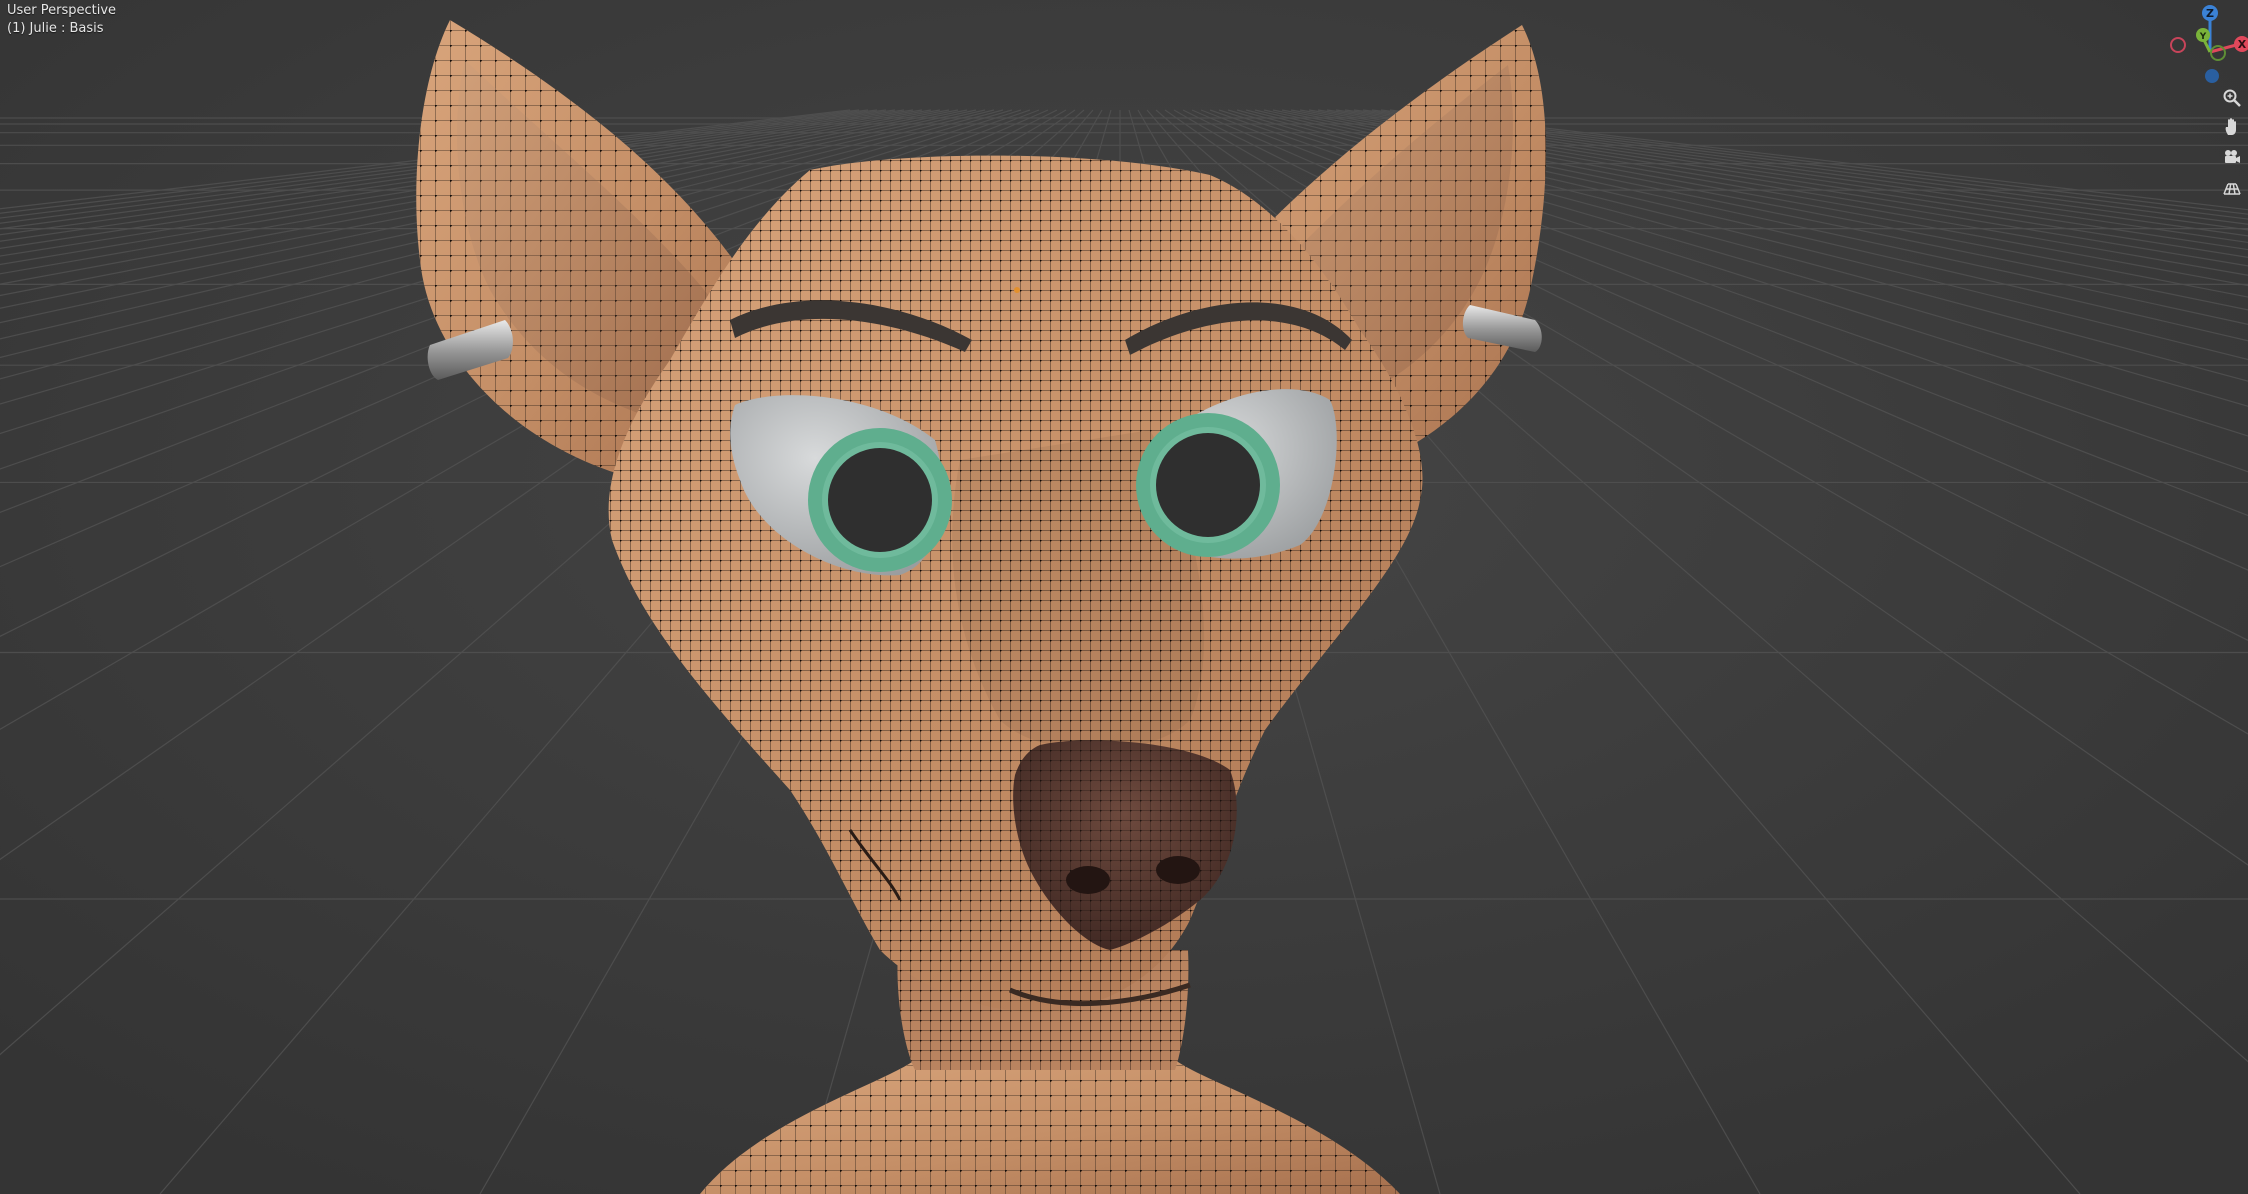  What do you see at coordinates (2242, 44) in the screenshot?
I see `gizmo-x-label: X` at bounding box center [2242, 44].